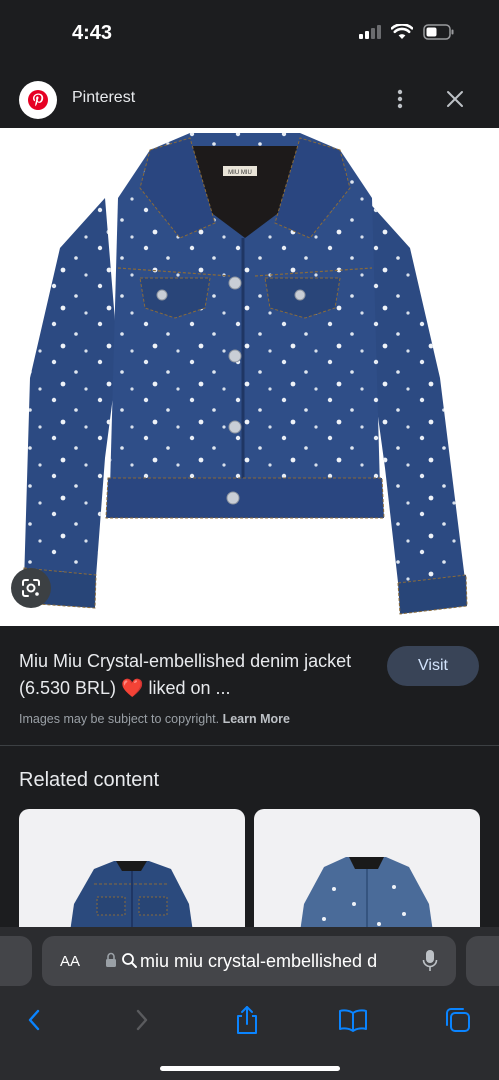  I want to click on pinterest-logo-icon, so click(38, 100).